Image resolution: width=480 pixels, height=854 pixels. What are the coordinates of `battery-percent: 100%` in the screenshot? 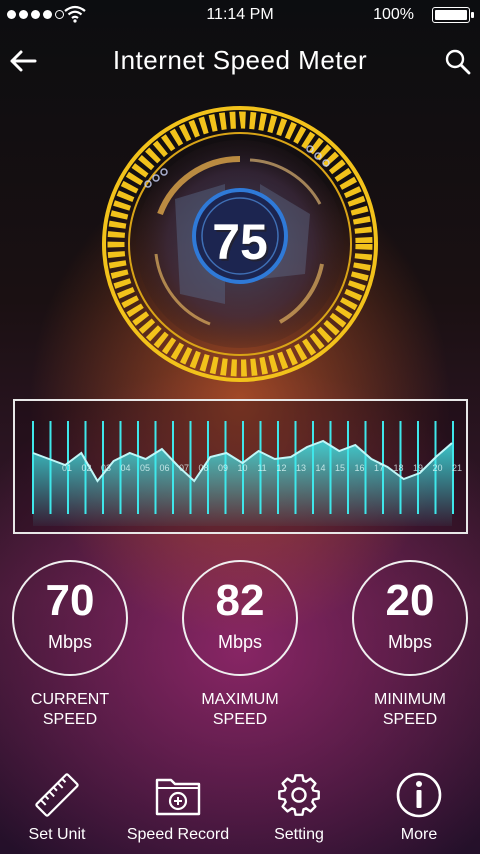 It's located at (393, 14).